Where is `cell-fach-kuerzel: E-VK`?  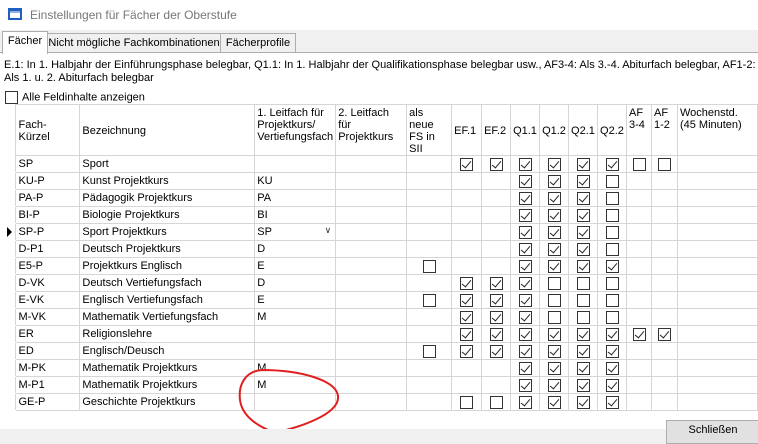 cell-fach-kuerzel: E-VK is located at coordinates (48, 300).